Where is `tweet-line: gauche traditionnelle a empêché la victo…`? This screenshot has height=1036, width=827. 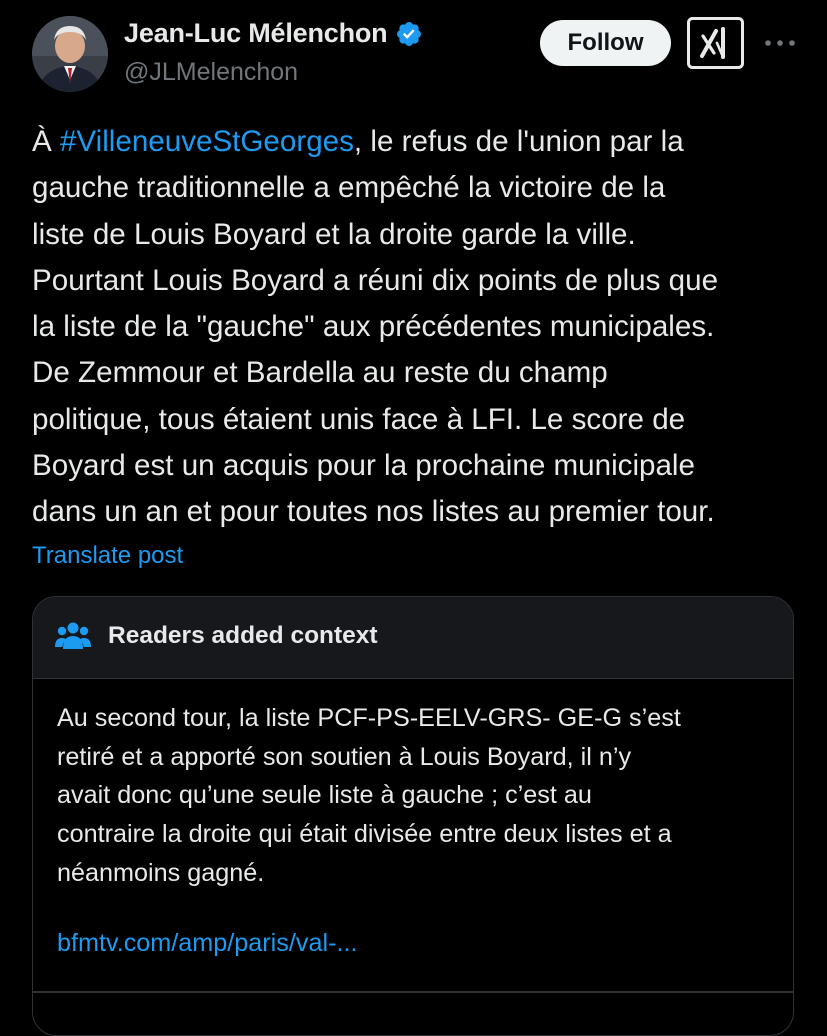 tweet-line: gauche traditionnelle a empêché la victo… is located at coordinates (349, 188).